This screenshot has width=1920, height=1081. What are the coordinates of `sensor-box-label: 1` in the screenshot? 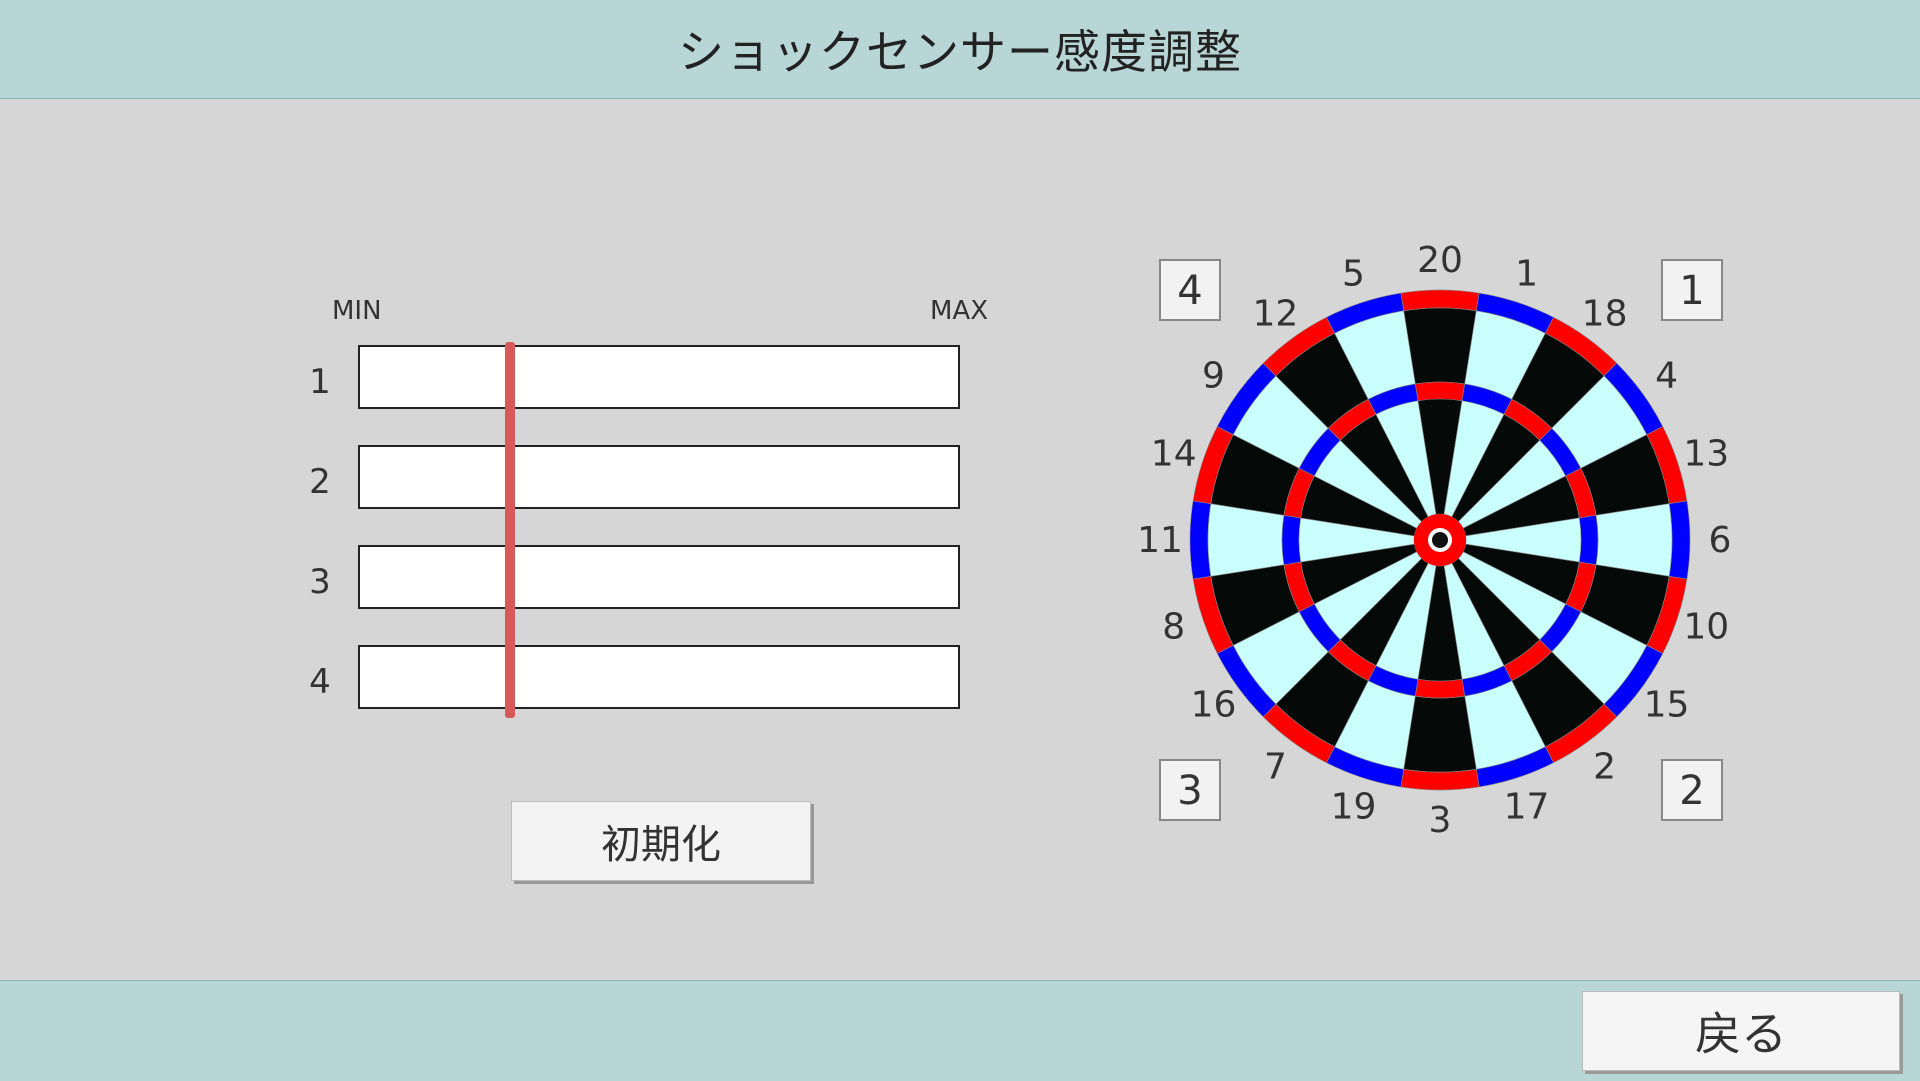 It's located at (1691, 291).